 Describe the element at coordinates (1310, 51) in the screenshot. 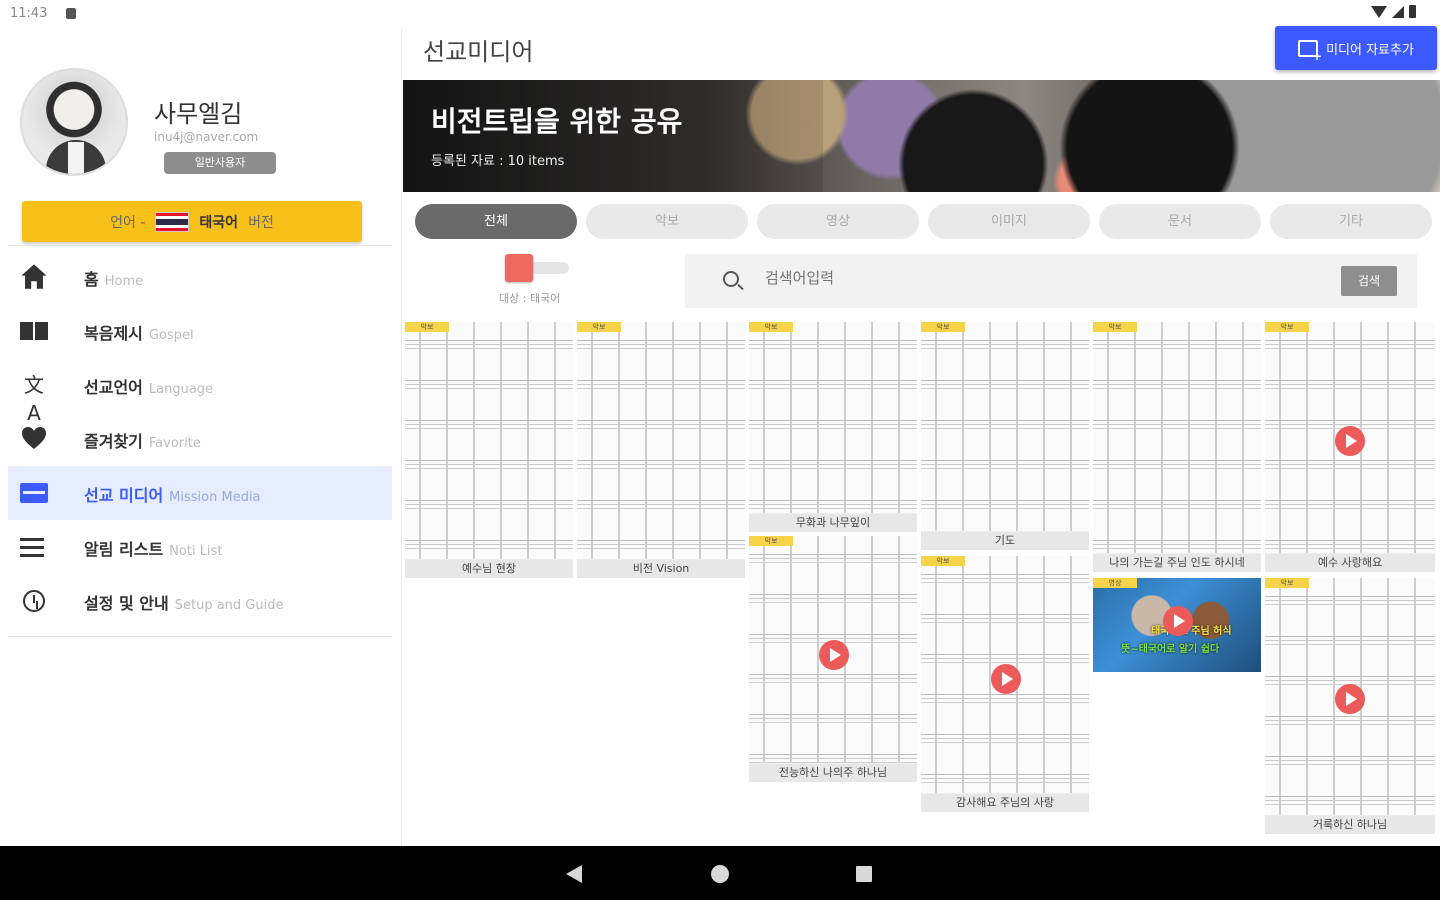

I see `add-photo-icon` at that location.